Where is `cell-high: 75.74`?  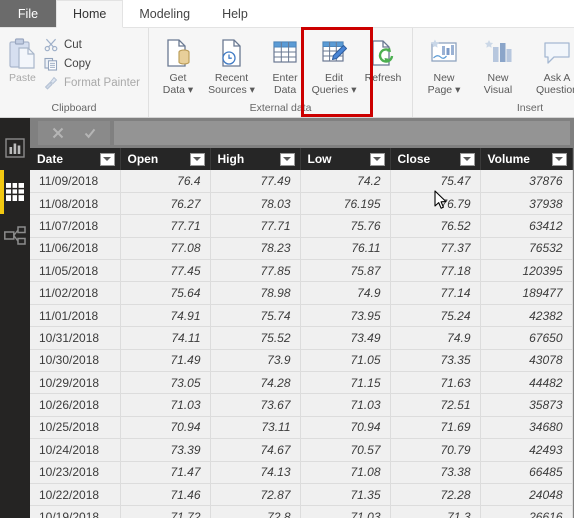 cell-high: 75.74 is located at coordinates (255, 316).